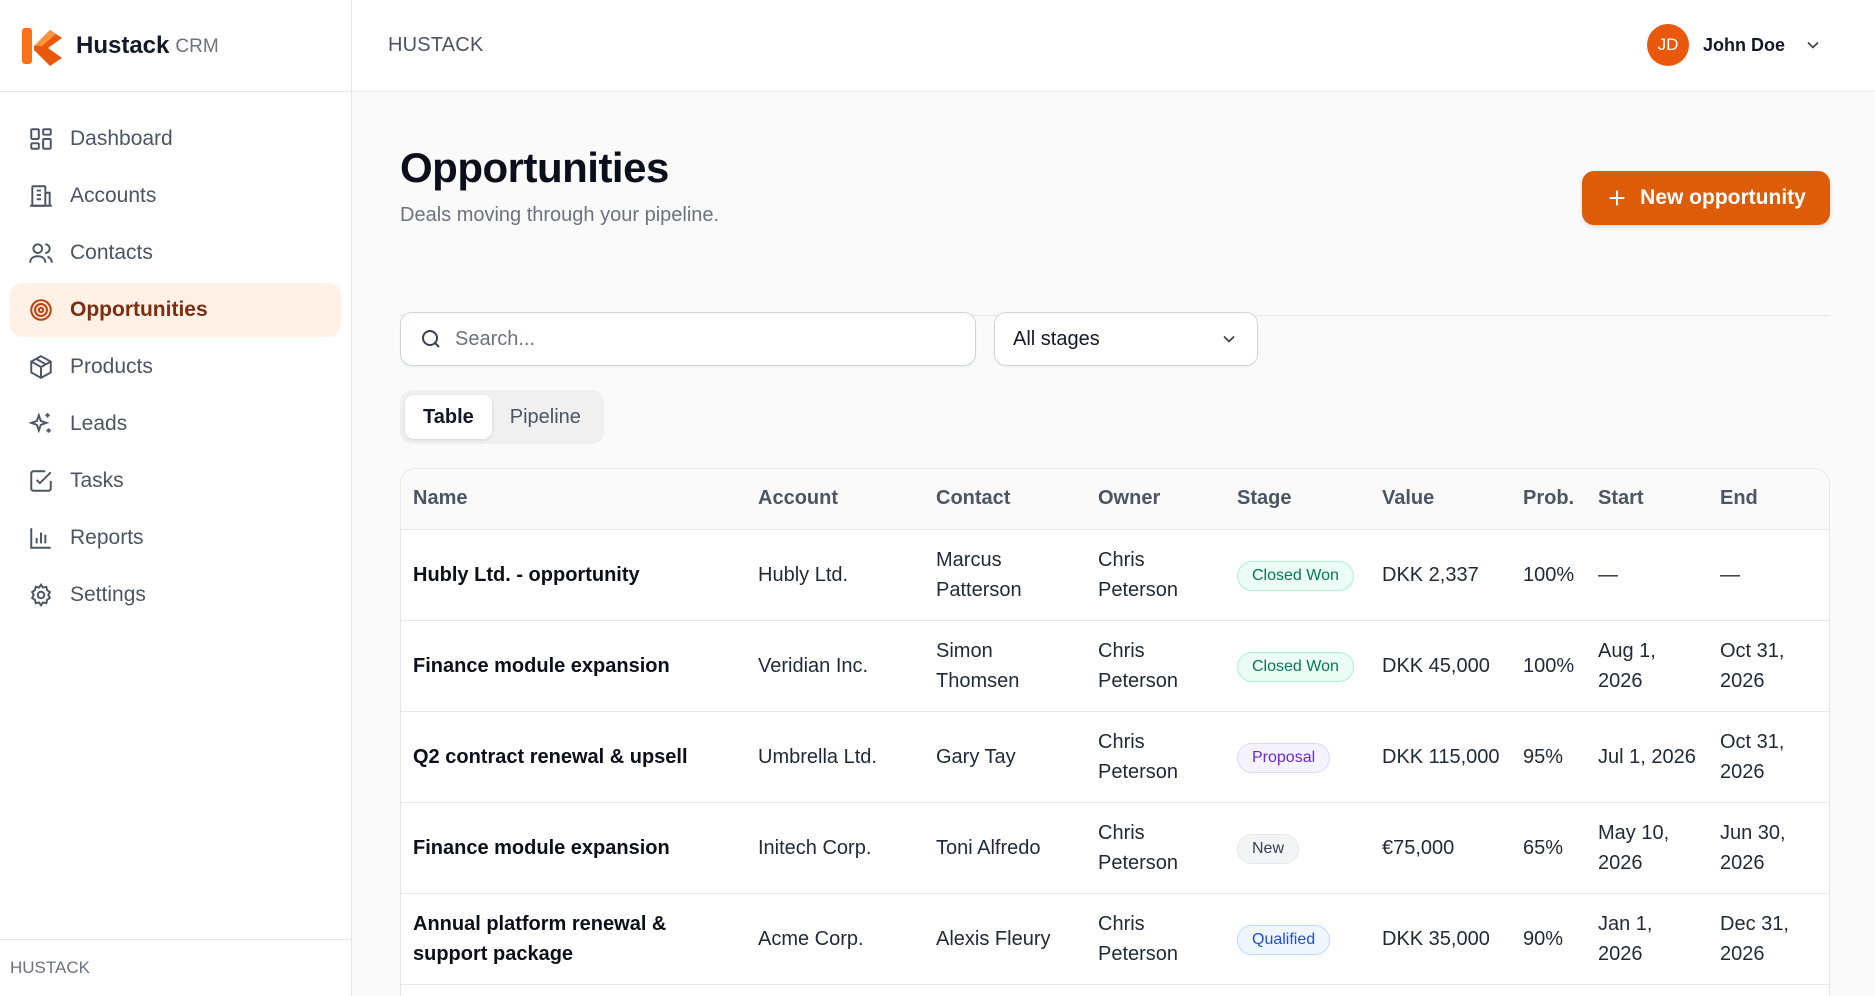 The image size is (1875, 996). Describe the element at coordinates (175, 310) in the screenshot. I see `sidebar-item-opportunities: Opportunities` at that location.